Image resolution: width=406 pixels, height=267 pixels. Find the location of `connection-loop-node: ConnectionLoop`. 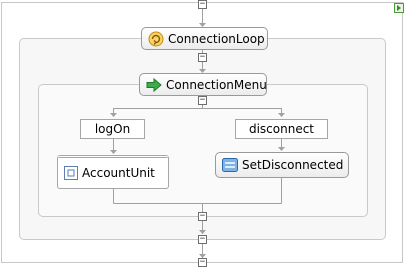

connection-loop-node: ConnectionLoop is located at coordinates (204, 38).